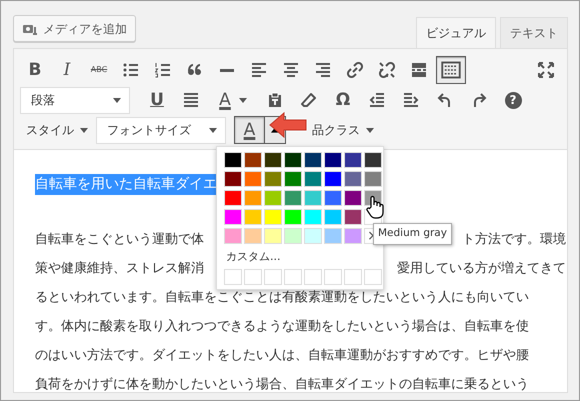  What do you see at coordinates (534, 32) in the screenshot?
I see `editor-tab: テキスト` at bounding box center [534, 32].